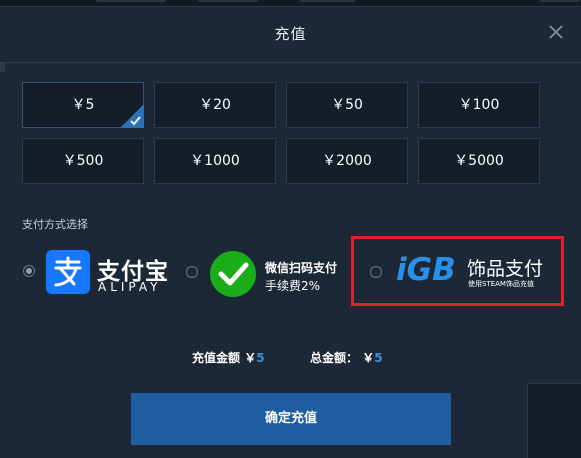 Image resolution: width=581 pixels, height=458 pixels. Describe the element at coordinates (233, 274) in the screenshot. I see `wechat-logo-icon` at that location.